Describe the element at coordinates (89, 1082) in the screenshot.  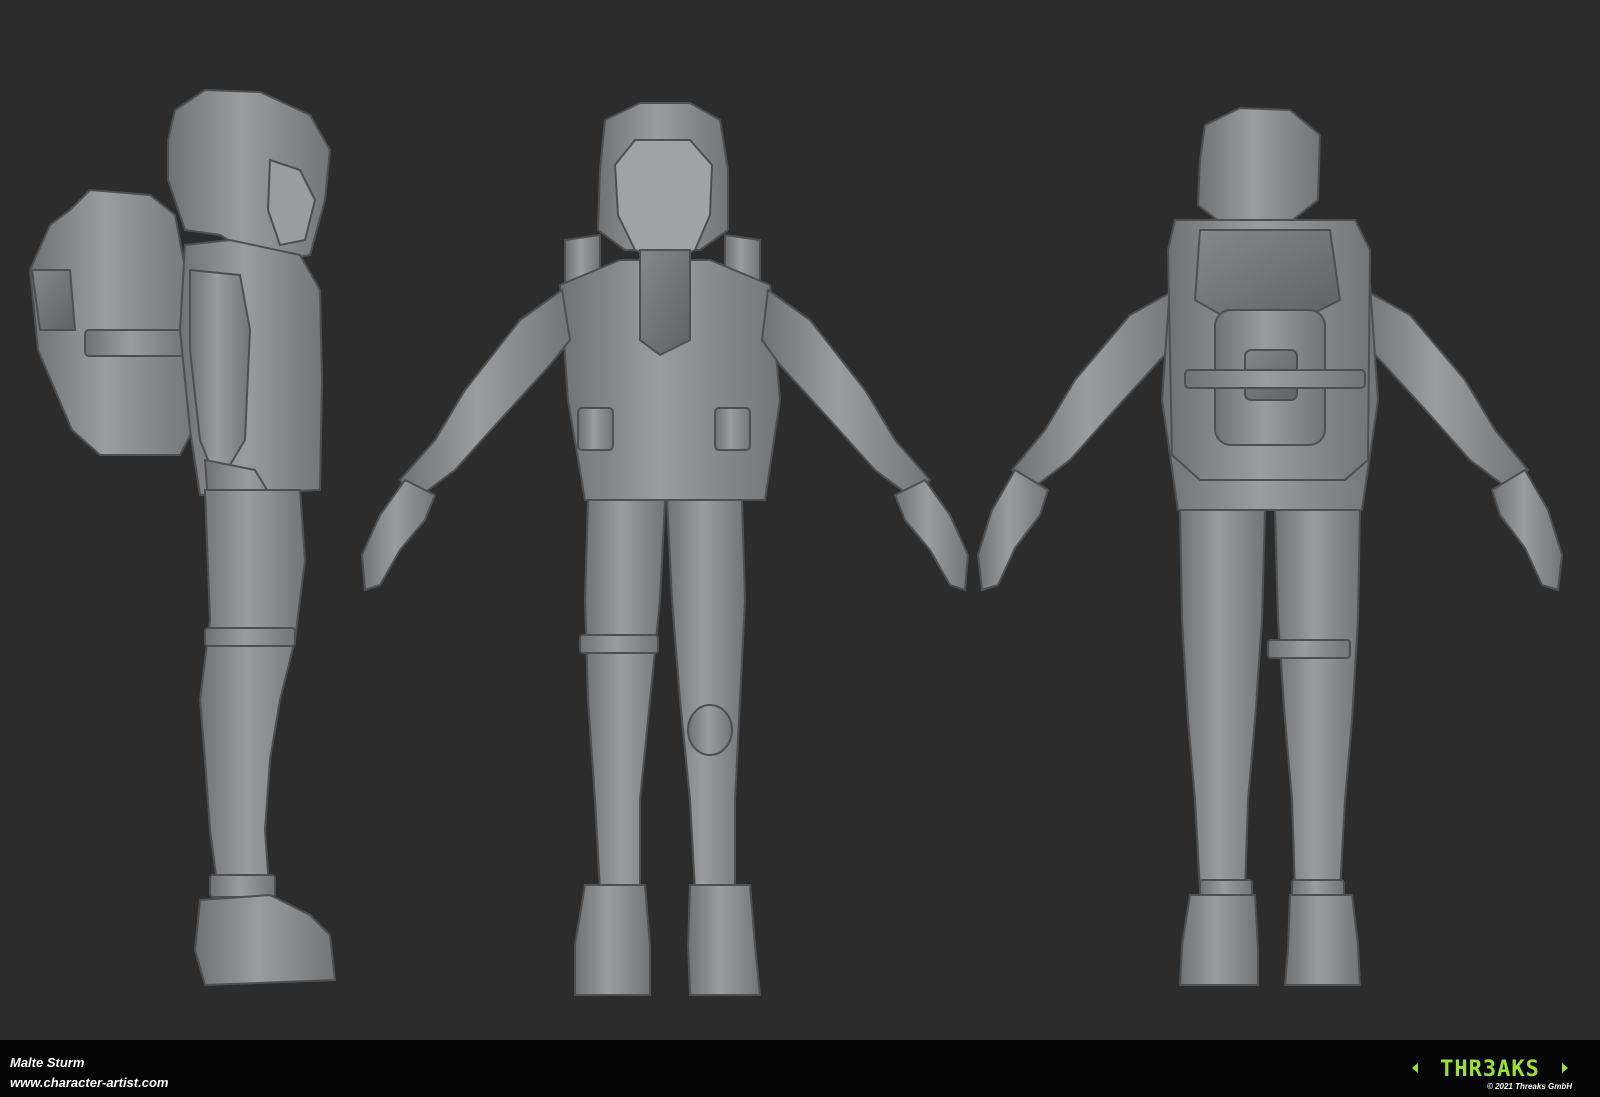
I see `artist-website: www.character-artist.com` at that location.